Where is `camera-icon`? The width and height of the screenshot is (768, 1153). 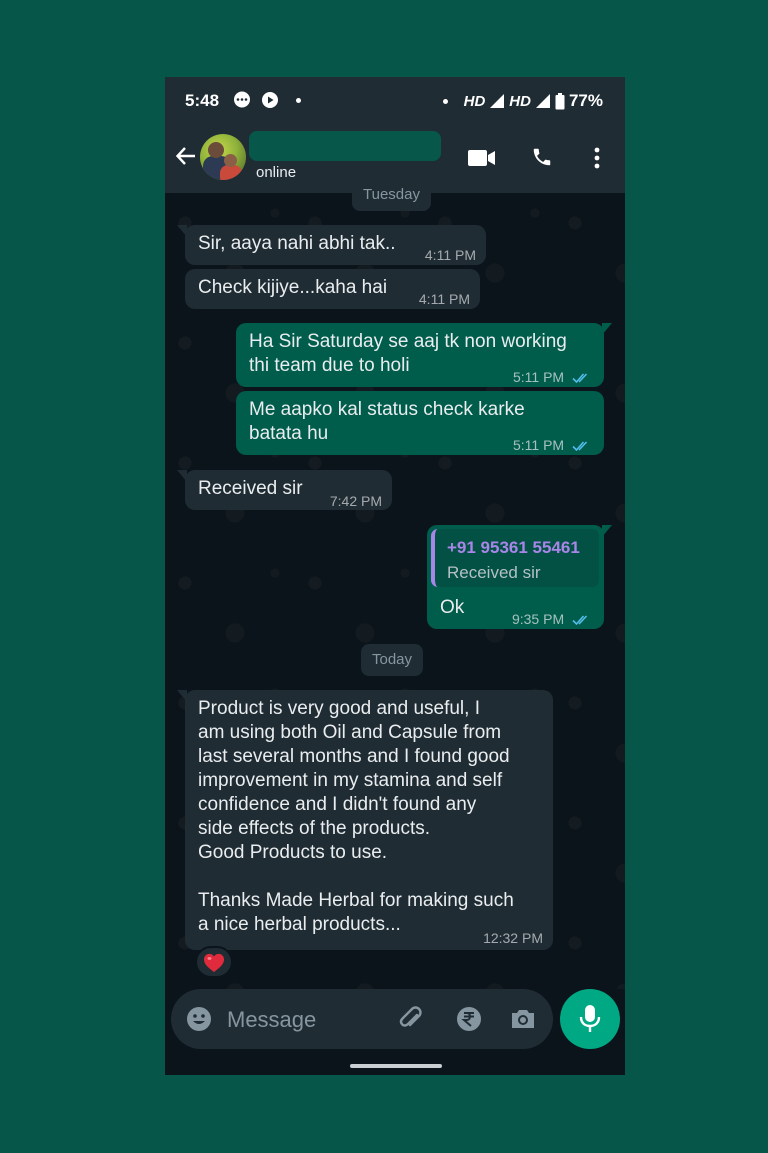
camera-icon is located at coordinates (523, 1019).